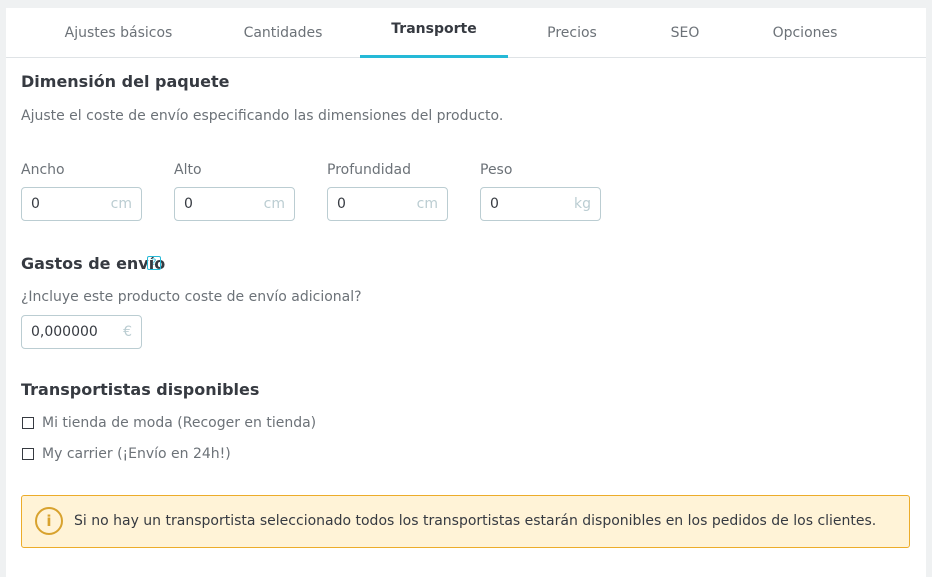 Image resolution: width=932 pixels, height=577 pixels. What do you see at coordinates (582, 204) in the screenshot?
I see `weight-unit: kg` at bounding box center [582, 204].